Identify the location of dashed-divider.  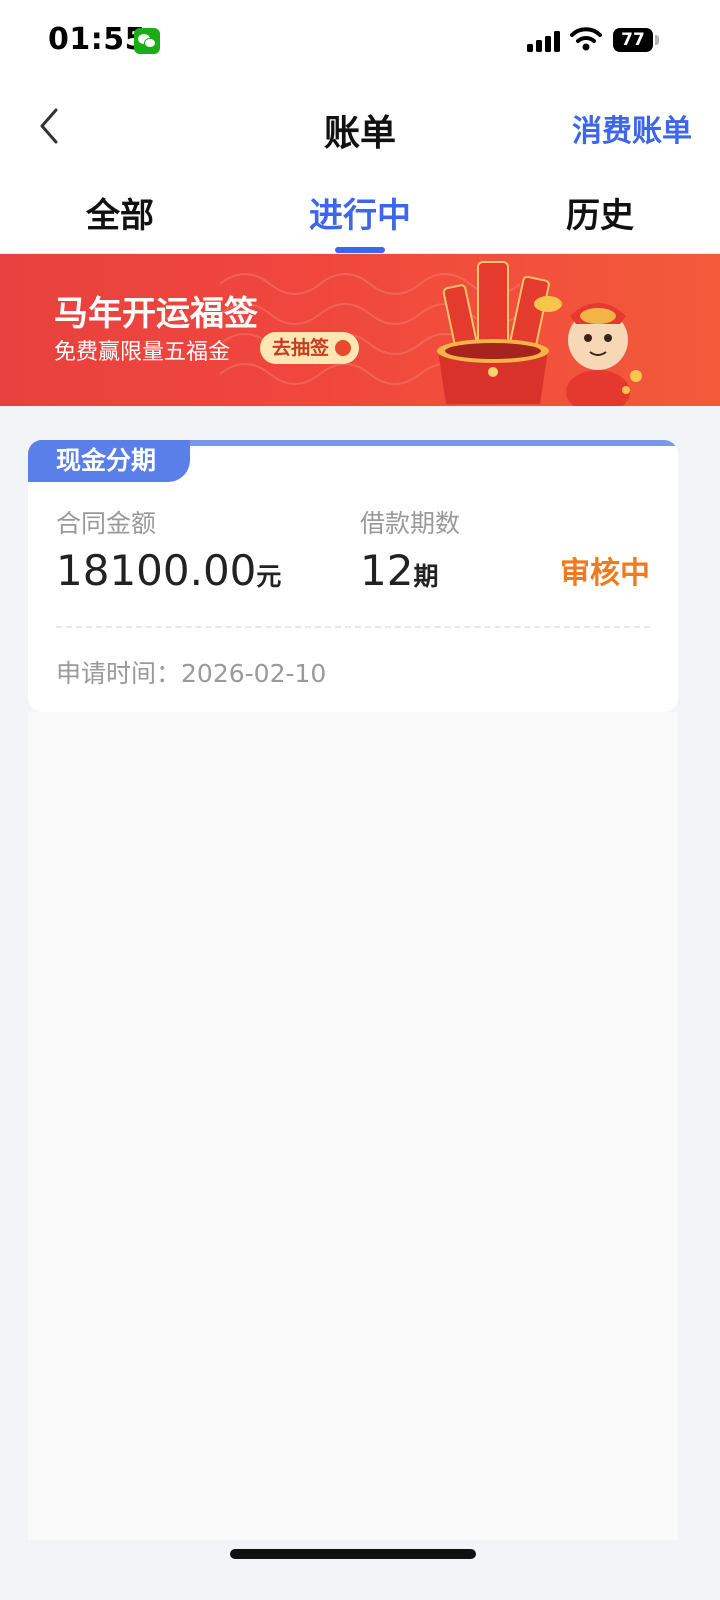
(353, 627).